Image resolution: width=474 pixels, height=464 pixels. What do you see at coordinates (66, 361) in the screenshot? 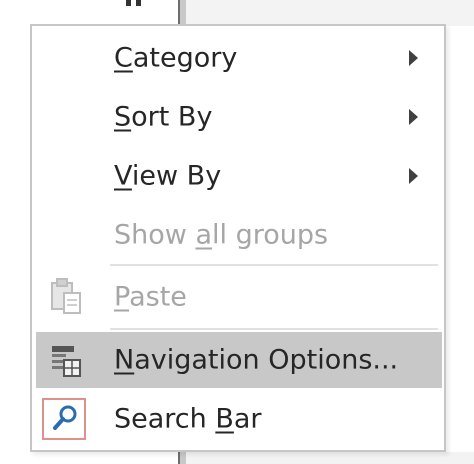
I see `navigation-options-icon` at bounding box center [66, 361].